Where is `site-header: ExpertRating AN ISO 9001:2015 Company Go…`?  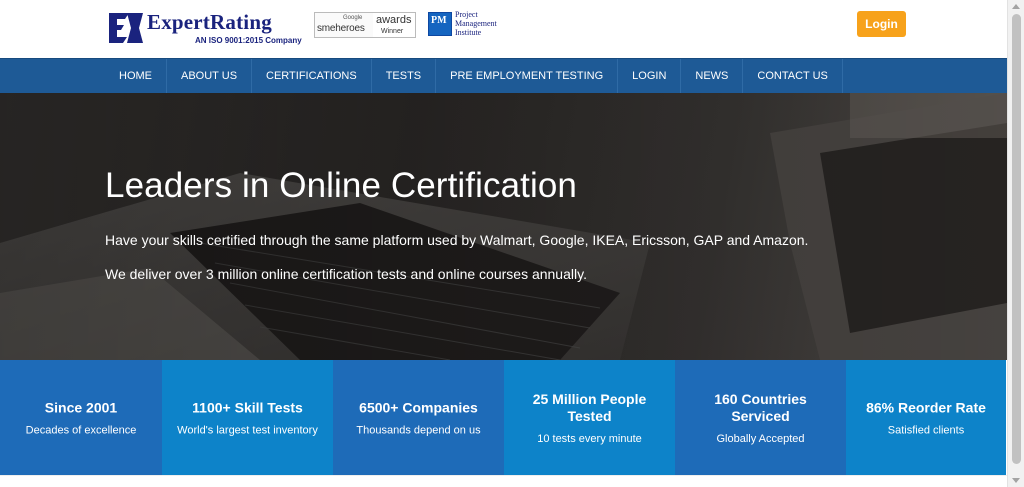 site-header: ExpertRating AN ISO 9001:2015 Company Go… is located at coordinates (503, 29).